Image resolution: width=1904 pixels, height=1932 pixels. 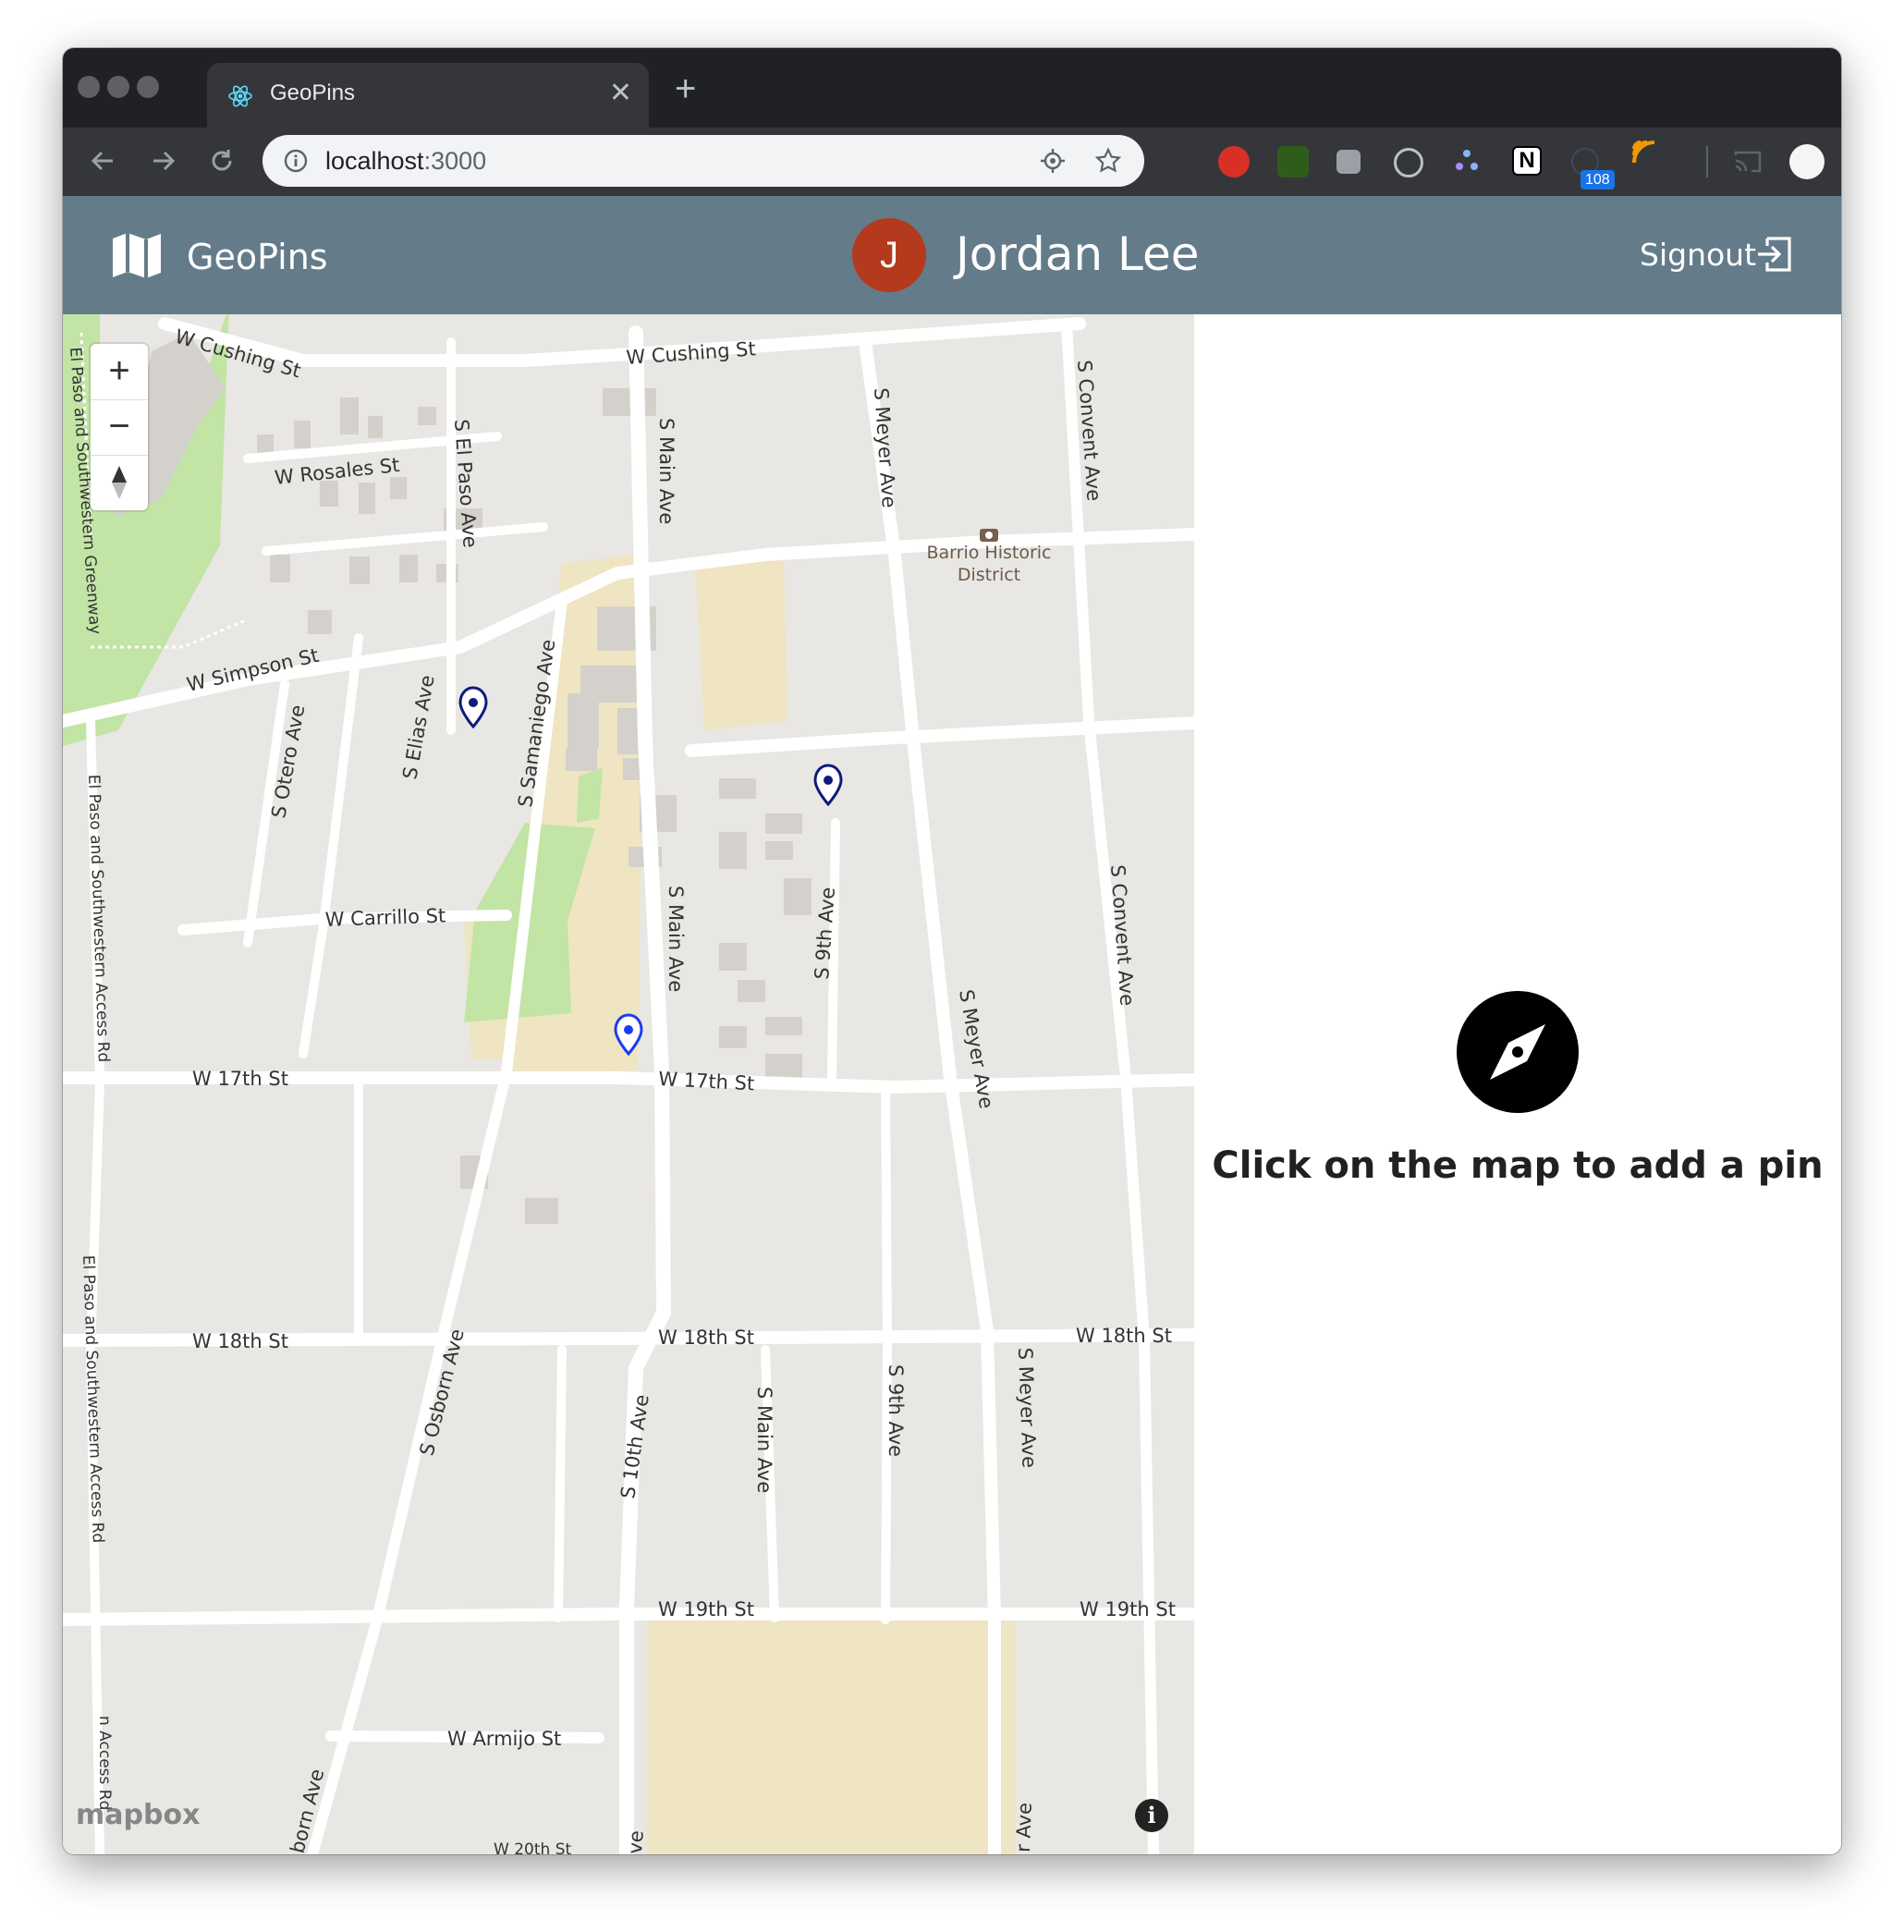 What do you see at coordinates (257, 257) in the screenshot?
I see `brand-title: GeoPins` at bounding box center [257, 257].